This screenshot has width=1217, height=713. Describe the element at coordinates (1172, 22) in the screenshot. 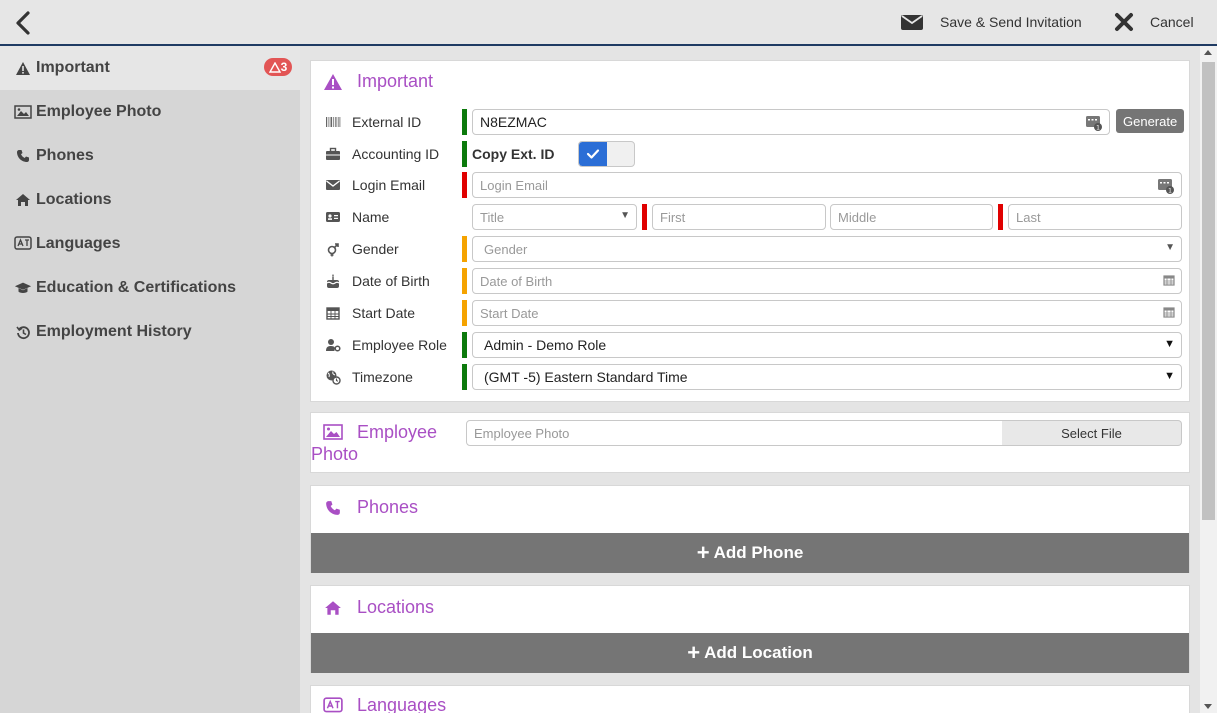

I see `cancel-label: Cancel` at that location.